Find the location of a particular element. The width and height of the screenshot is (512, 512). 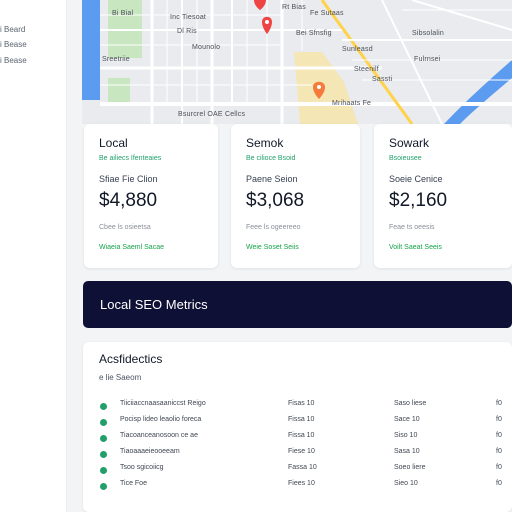

card-subtitle: Be ailiecs Ifenteaies is located at coordinates (130, 158).